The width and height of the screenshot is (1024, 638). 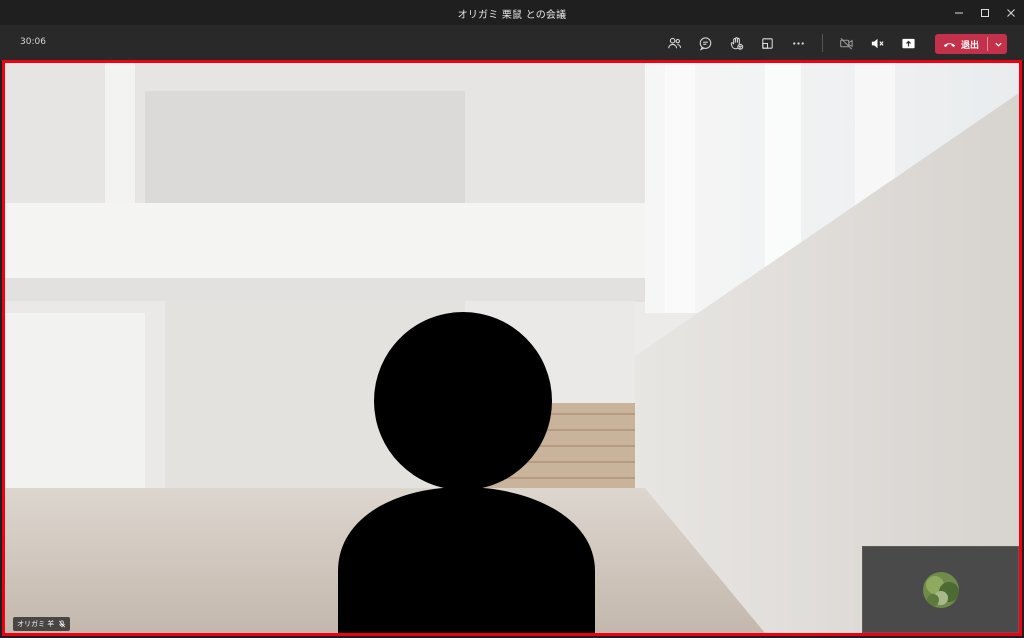 I want to click on self-view-tile, so click(x=940, y=589).